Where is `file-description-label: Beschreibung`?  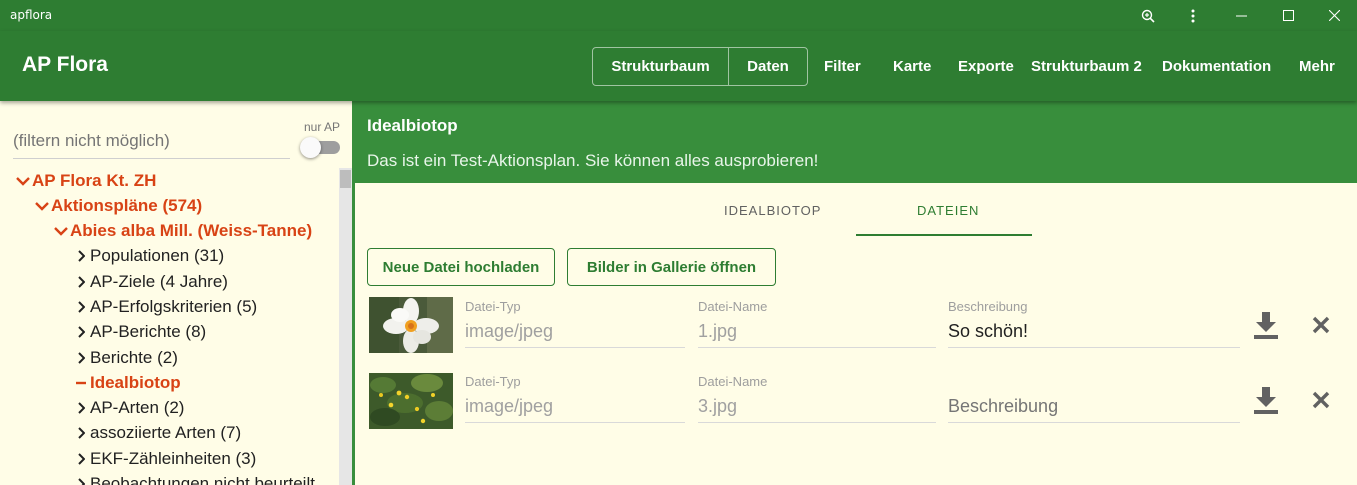 file-description-label: Beschreibung is located at coordinates (988, 306).